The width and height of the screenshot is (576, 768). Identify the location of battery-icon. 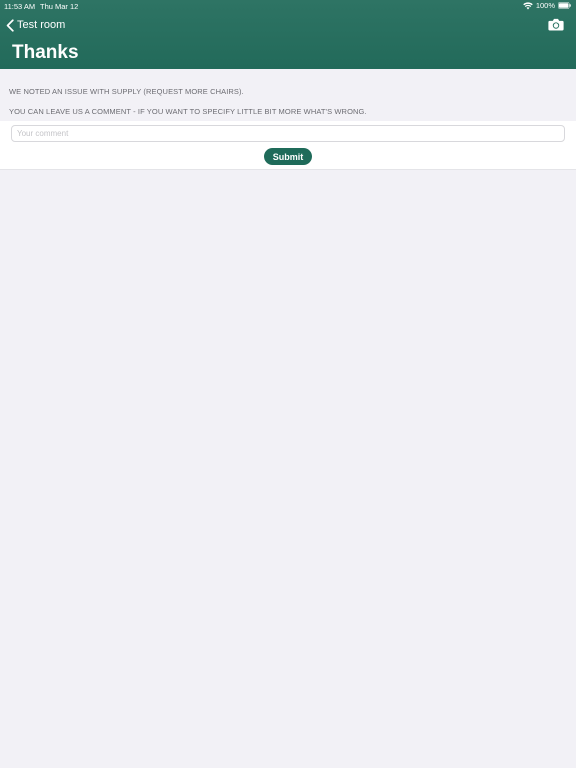
(564, 5).